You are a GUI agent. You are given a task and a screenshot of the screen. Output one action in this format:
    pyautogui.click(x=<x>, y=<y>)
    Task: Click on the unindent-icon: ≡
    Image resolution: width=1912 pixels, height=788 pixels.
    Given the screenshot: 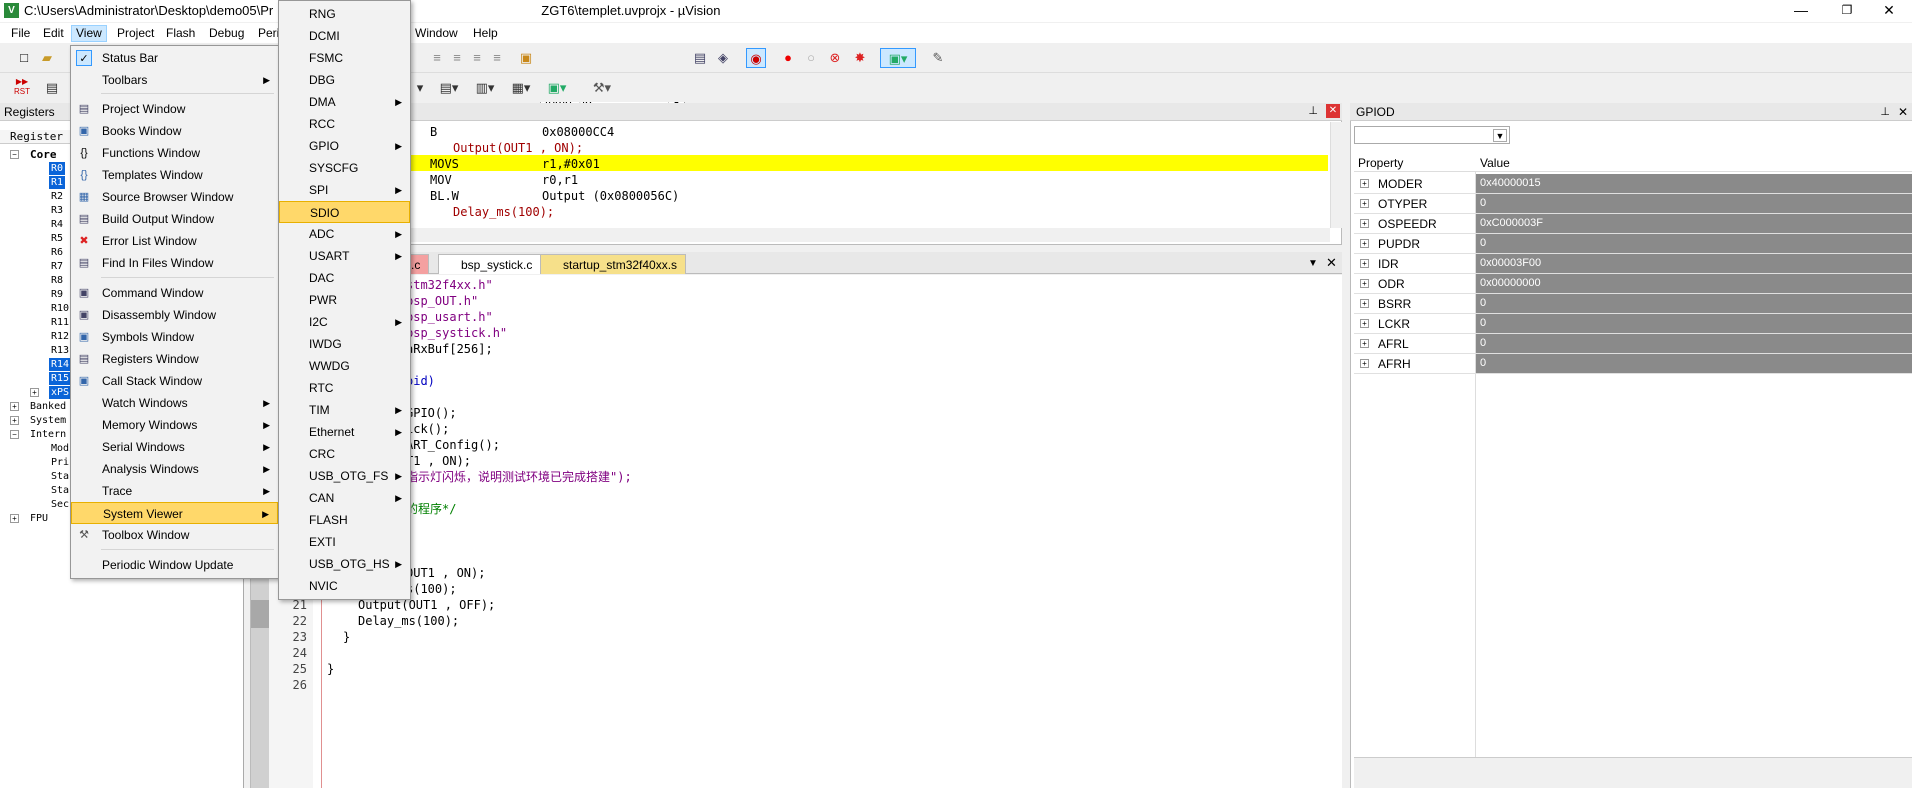 What is the action you would take?
    pyautogui.click(x=457, y=58)
    